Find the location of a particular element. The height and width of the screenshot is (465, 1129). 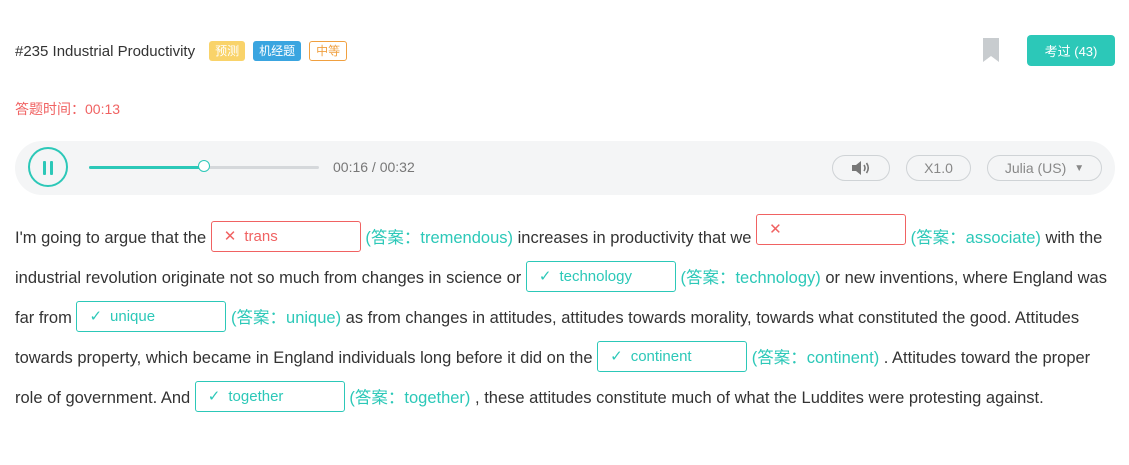

audio-progress-knob is located at coordinates (204, 166).